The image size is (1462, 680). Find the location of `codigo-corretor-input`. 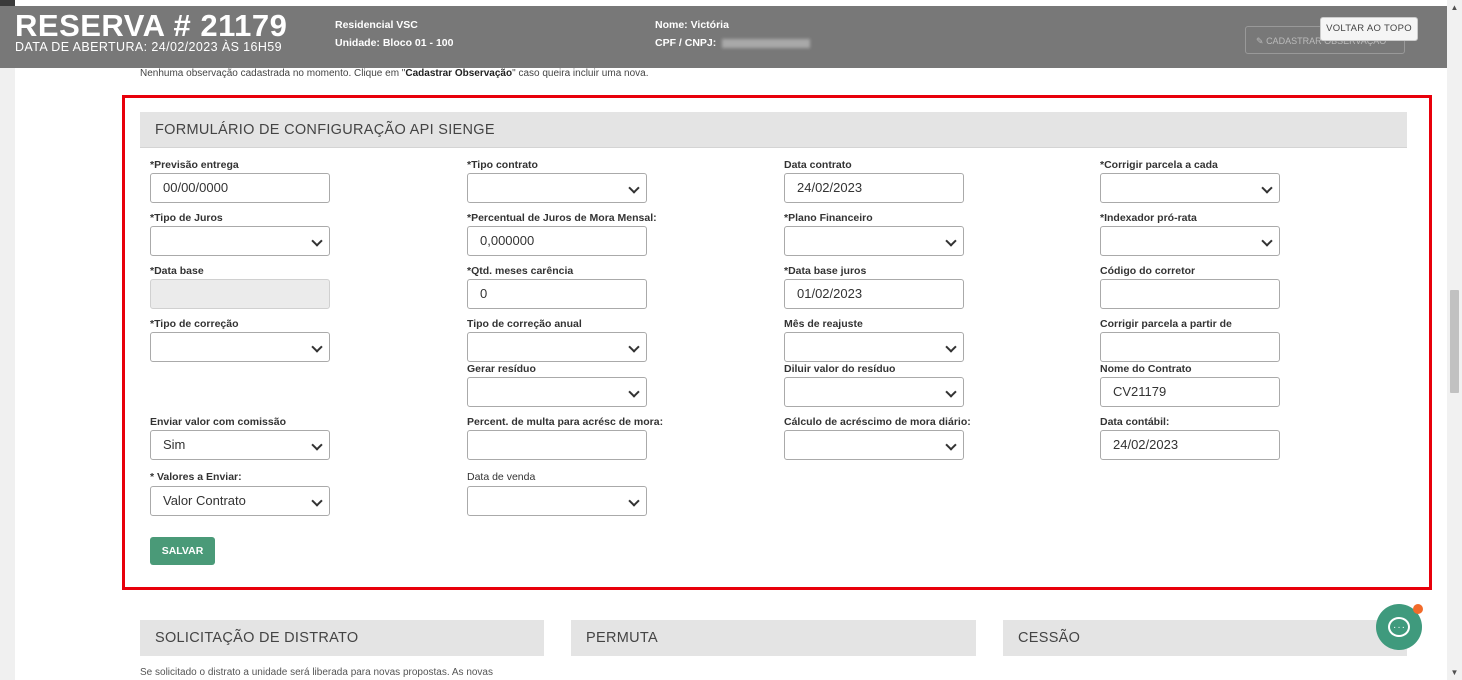

codigo-corretor-input is located at coordinates (1190, 294).